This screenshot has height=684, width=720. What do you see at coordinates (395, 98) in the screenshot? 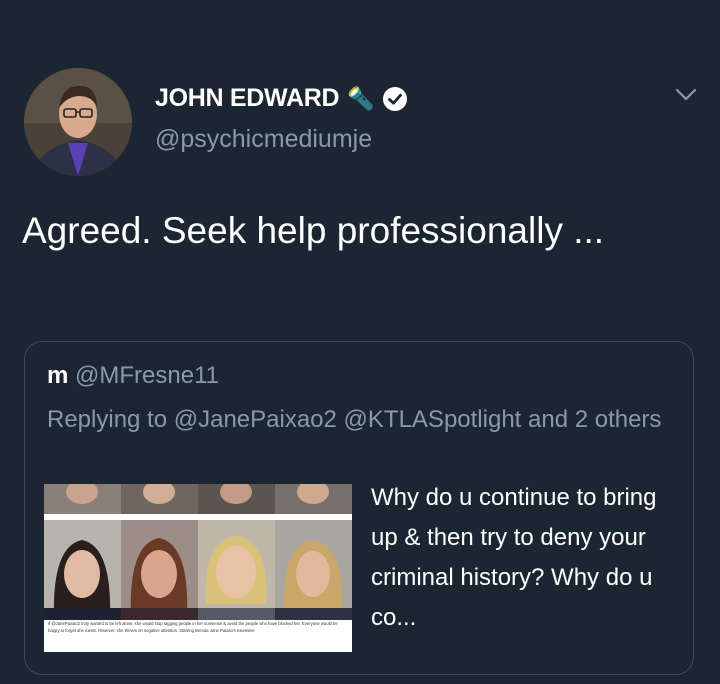
I see `verified-badge-icon` at bounding box center [395, 98].